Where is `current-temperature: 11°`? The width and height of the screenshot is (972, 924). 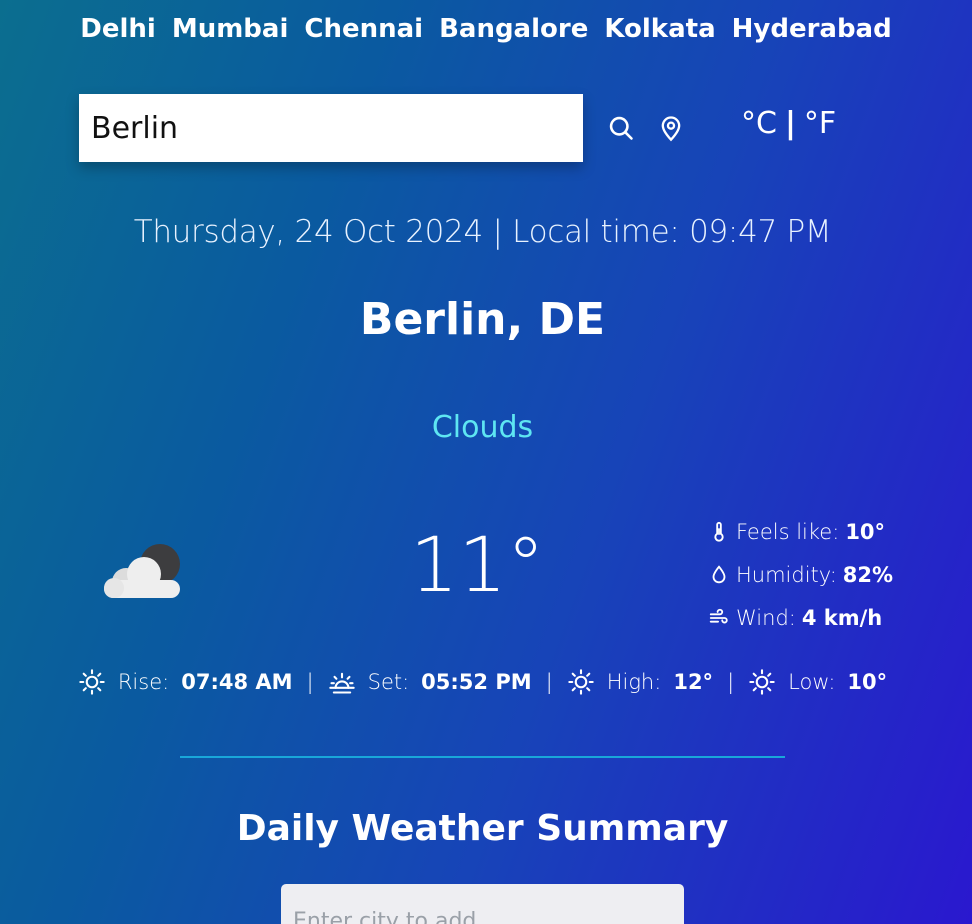
current-temperature: 11° is located at coordinates (477, 564).